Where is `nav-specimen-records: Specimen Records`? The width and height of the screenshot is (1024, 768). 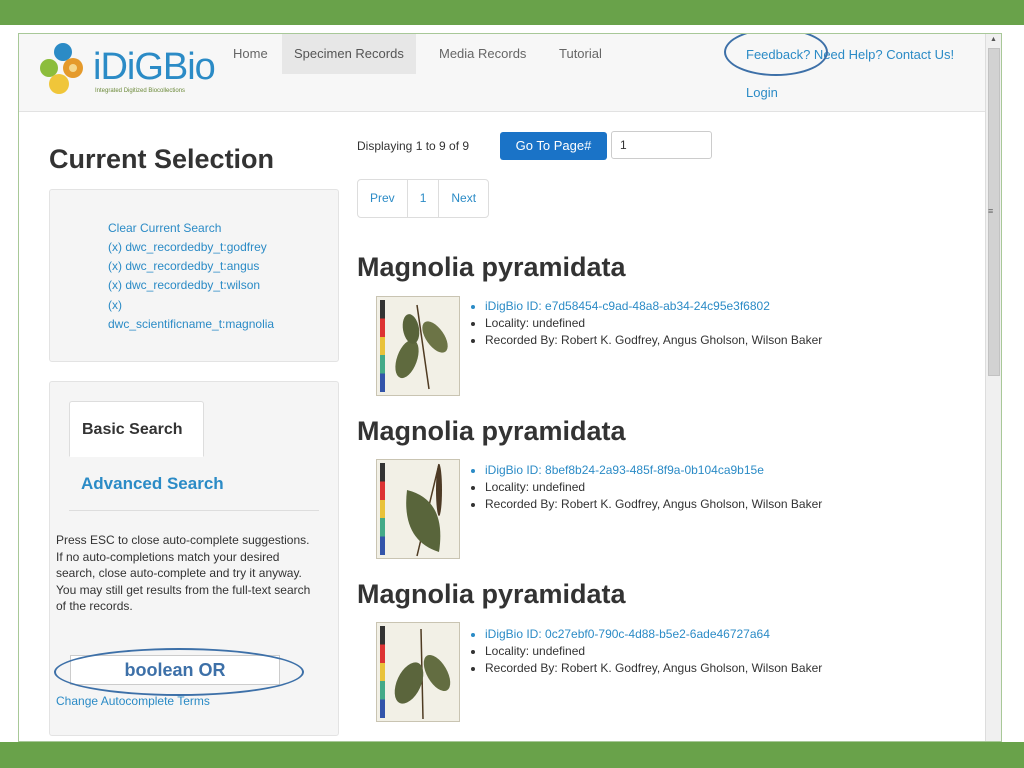
nav-specimen-records: Specimen Records is located at coordinates (349, 54).